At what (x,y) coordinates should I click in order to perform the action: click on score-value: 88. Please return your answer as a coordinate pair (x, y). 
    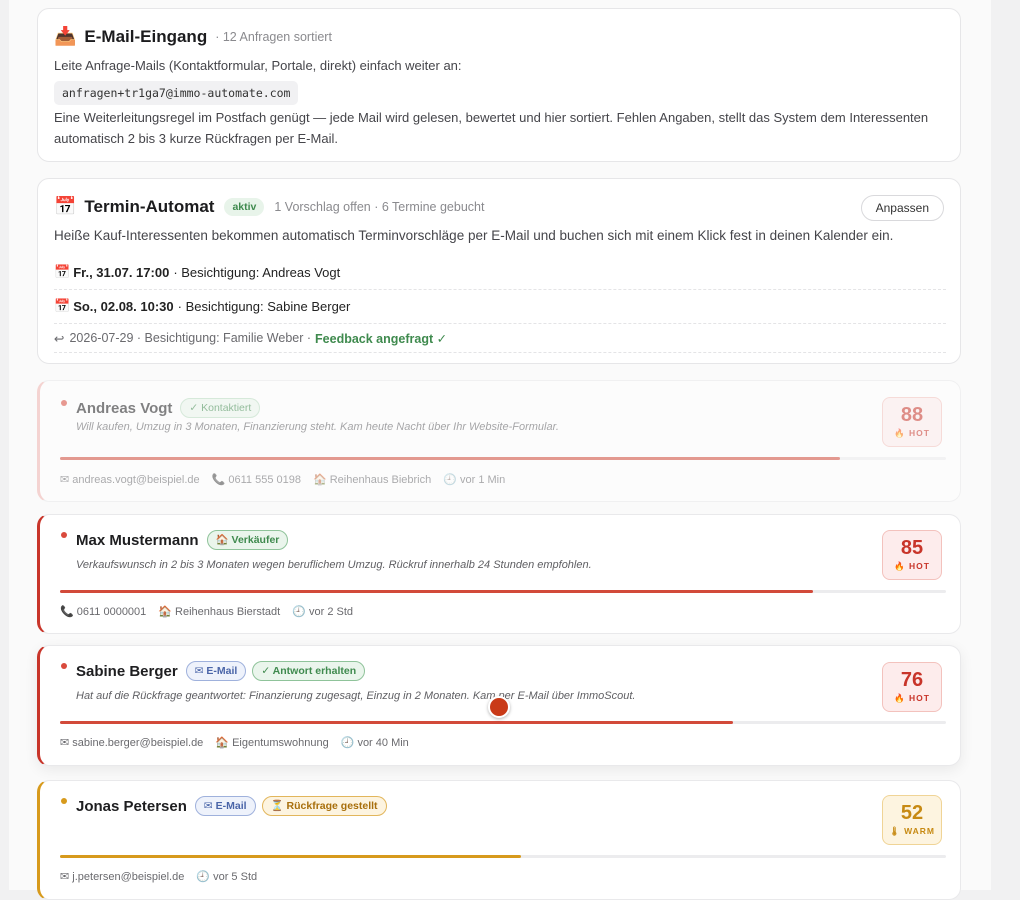
    Looking at the image, I should click on (912, 415).